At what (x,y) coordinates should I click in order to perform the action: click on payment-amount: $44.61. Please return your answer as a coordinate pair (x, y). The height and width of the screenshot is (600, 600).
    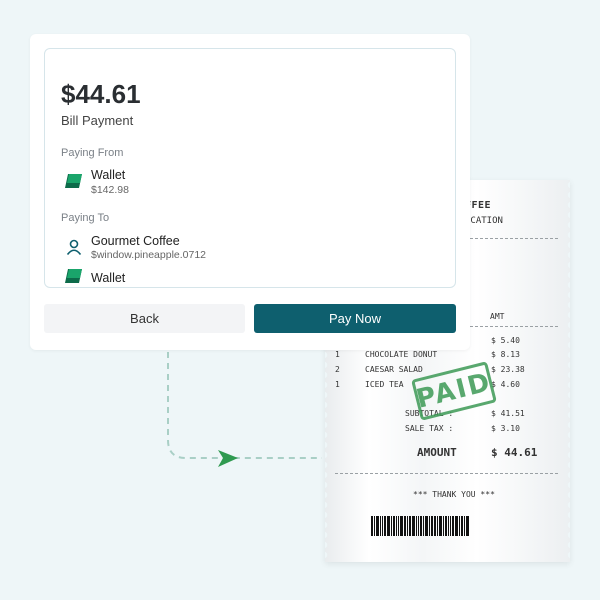
    Looking at the image, I should click on (101, 94).